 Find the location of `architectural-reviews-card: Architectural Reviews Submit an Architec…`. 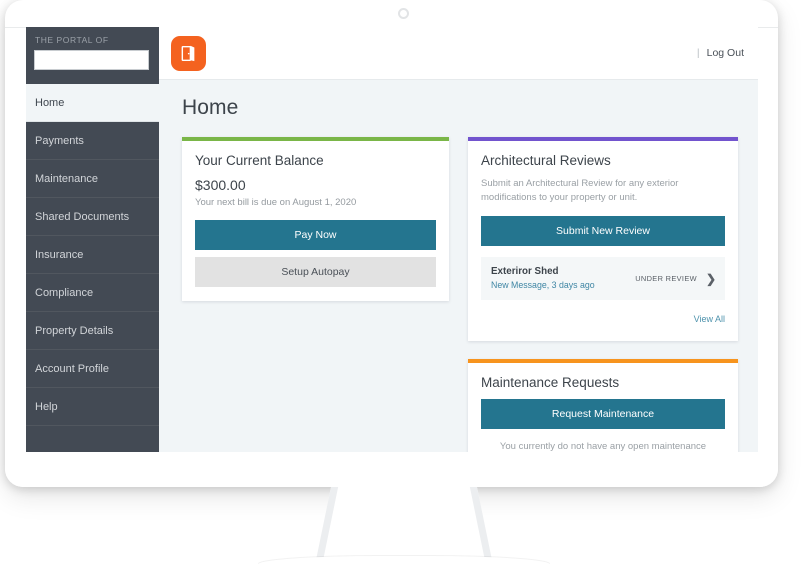

architectural-reviews-card: Architectural Reviews Submit an Architec… is located at coordinates (603, 239).